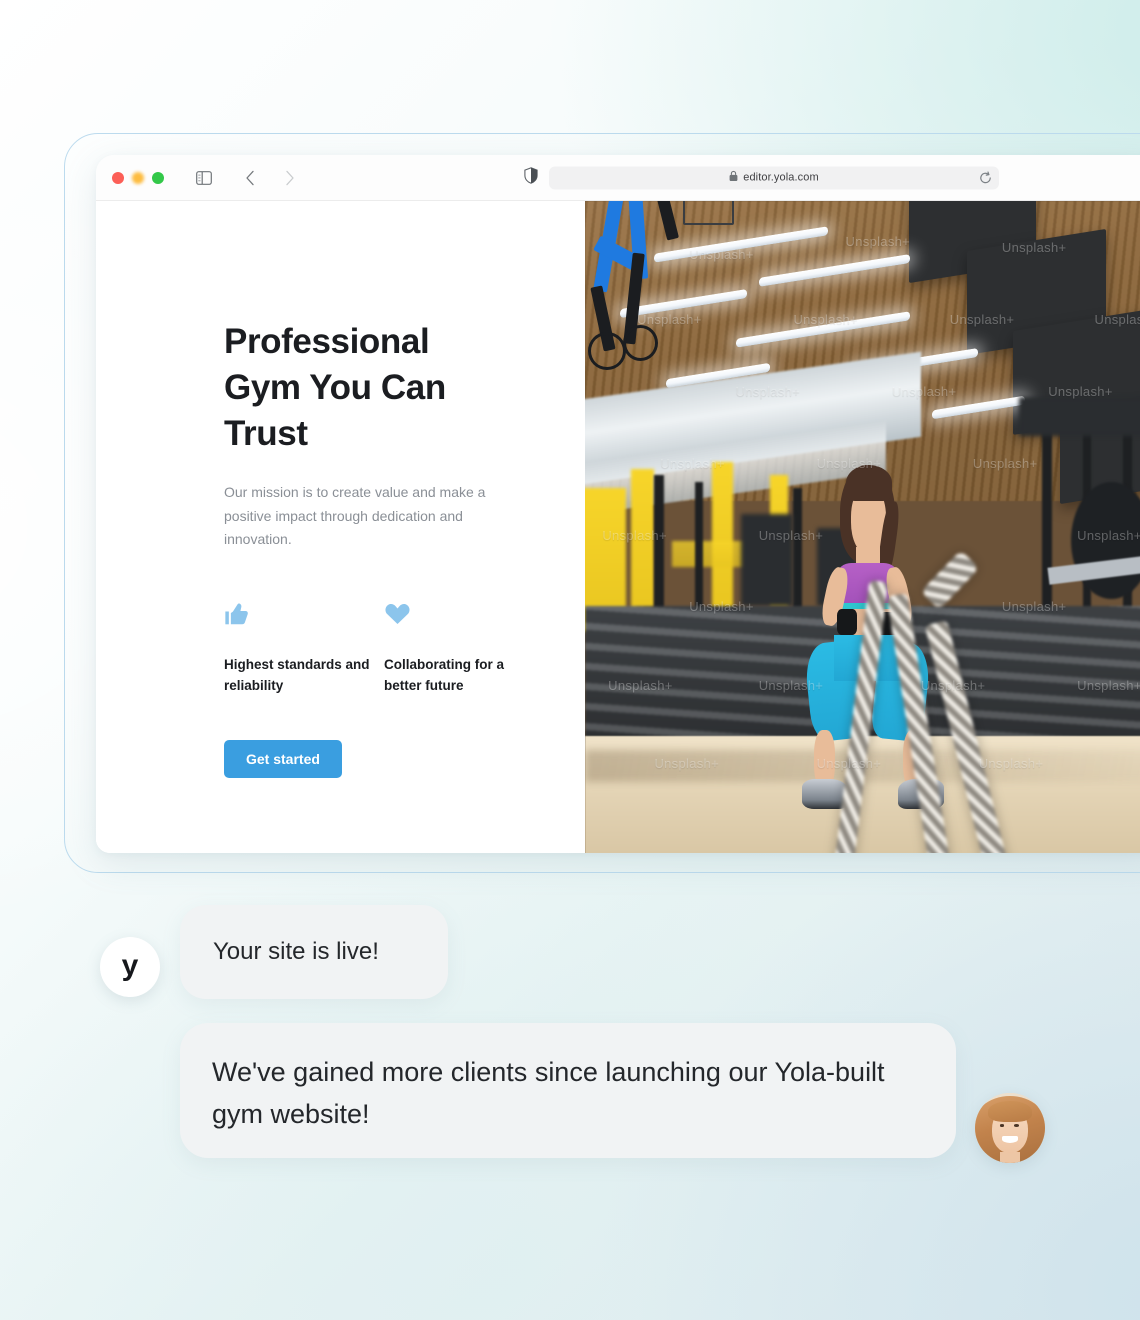 The image size is (1140, 1320). I want to click on feature-item: Collaborating for a better future, so click(464, 648).